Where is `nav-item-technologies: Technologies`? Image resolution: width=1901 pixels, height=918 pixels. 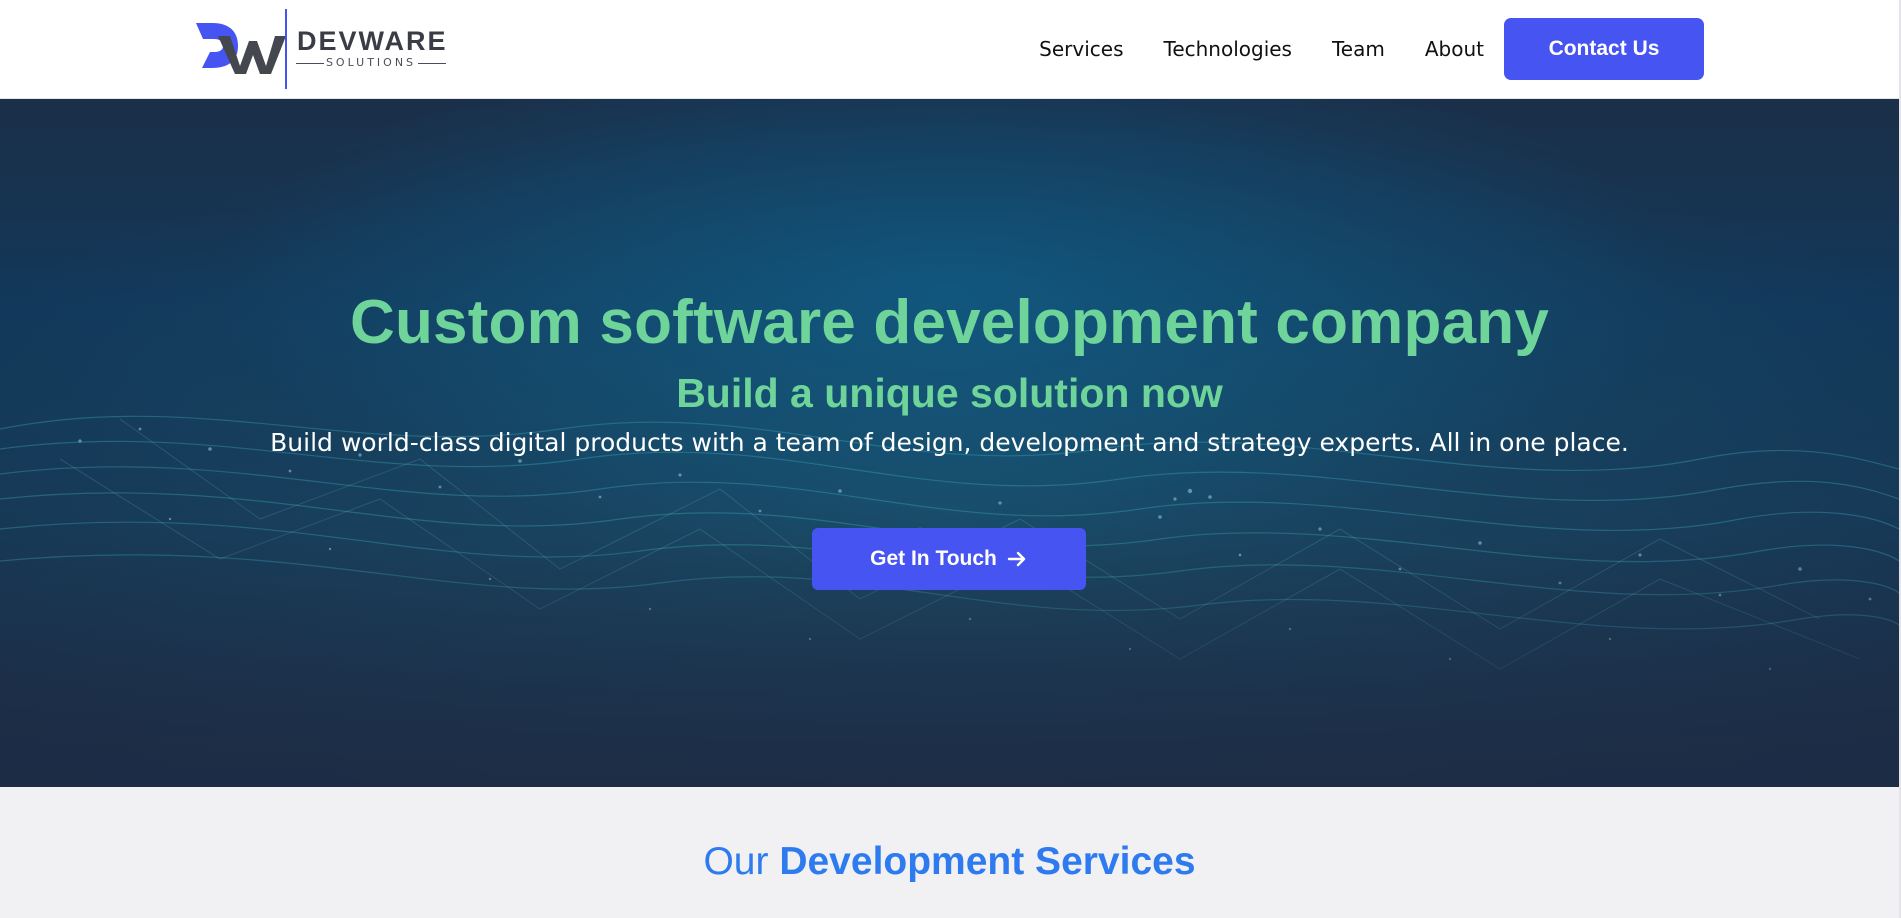 nav-item-technologies: Technologies is located at coordinates (1228, 49).